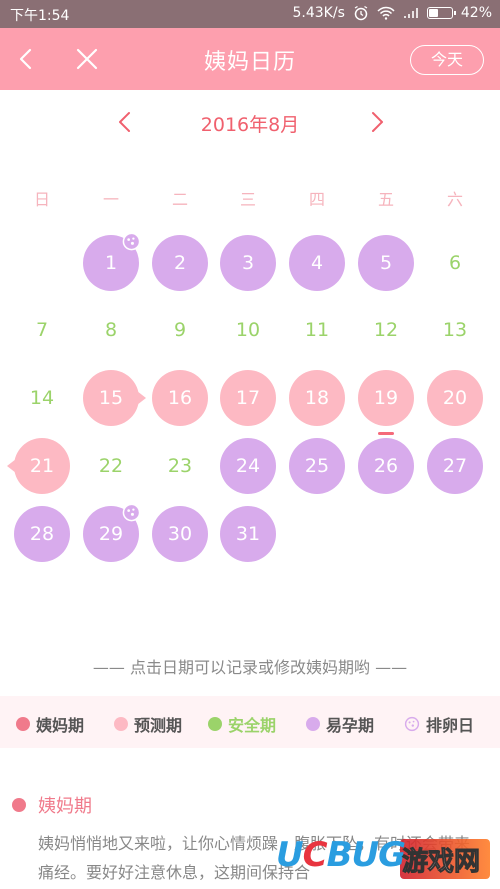 This screenshot has width=500, height=889. I want to click on watermark-logo: UCBUG 游戏网, so click(382, 857).